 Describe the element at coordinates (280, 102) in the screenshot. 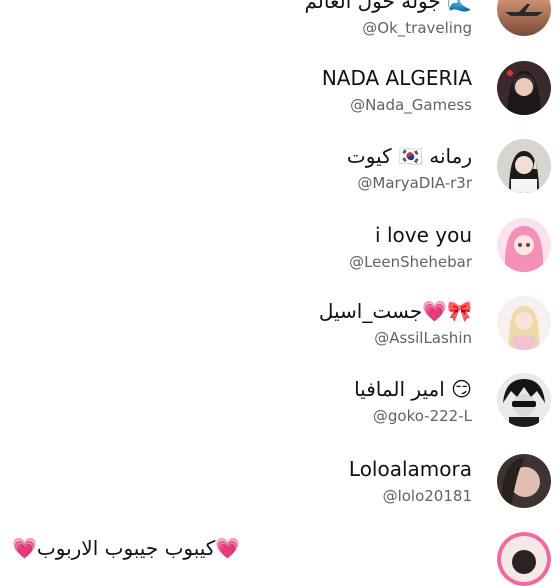

I see `follower-row: NADA ALGERIA @Nada_Gamess` at that location.